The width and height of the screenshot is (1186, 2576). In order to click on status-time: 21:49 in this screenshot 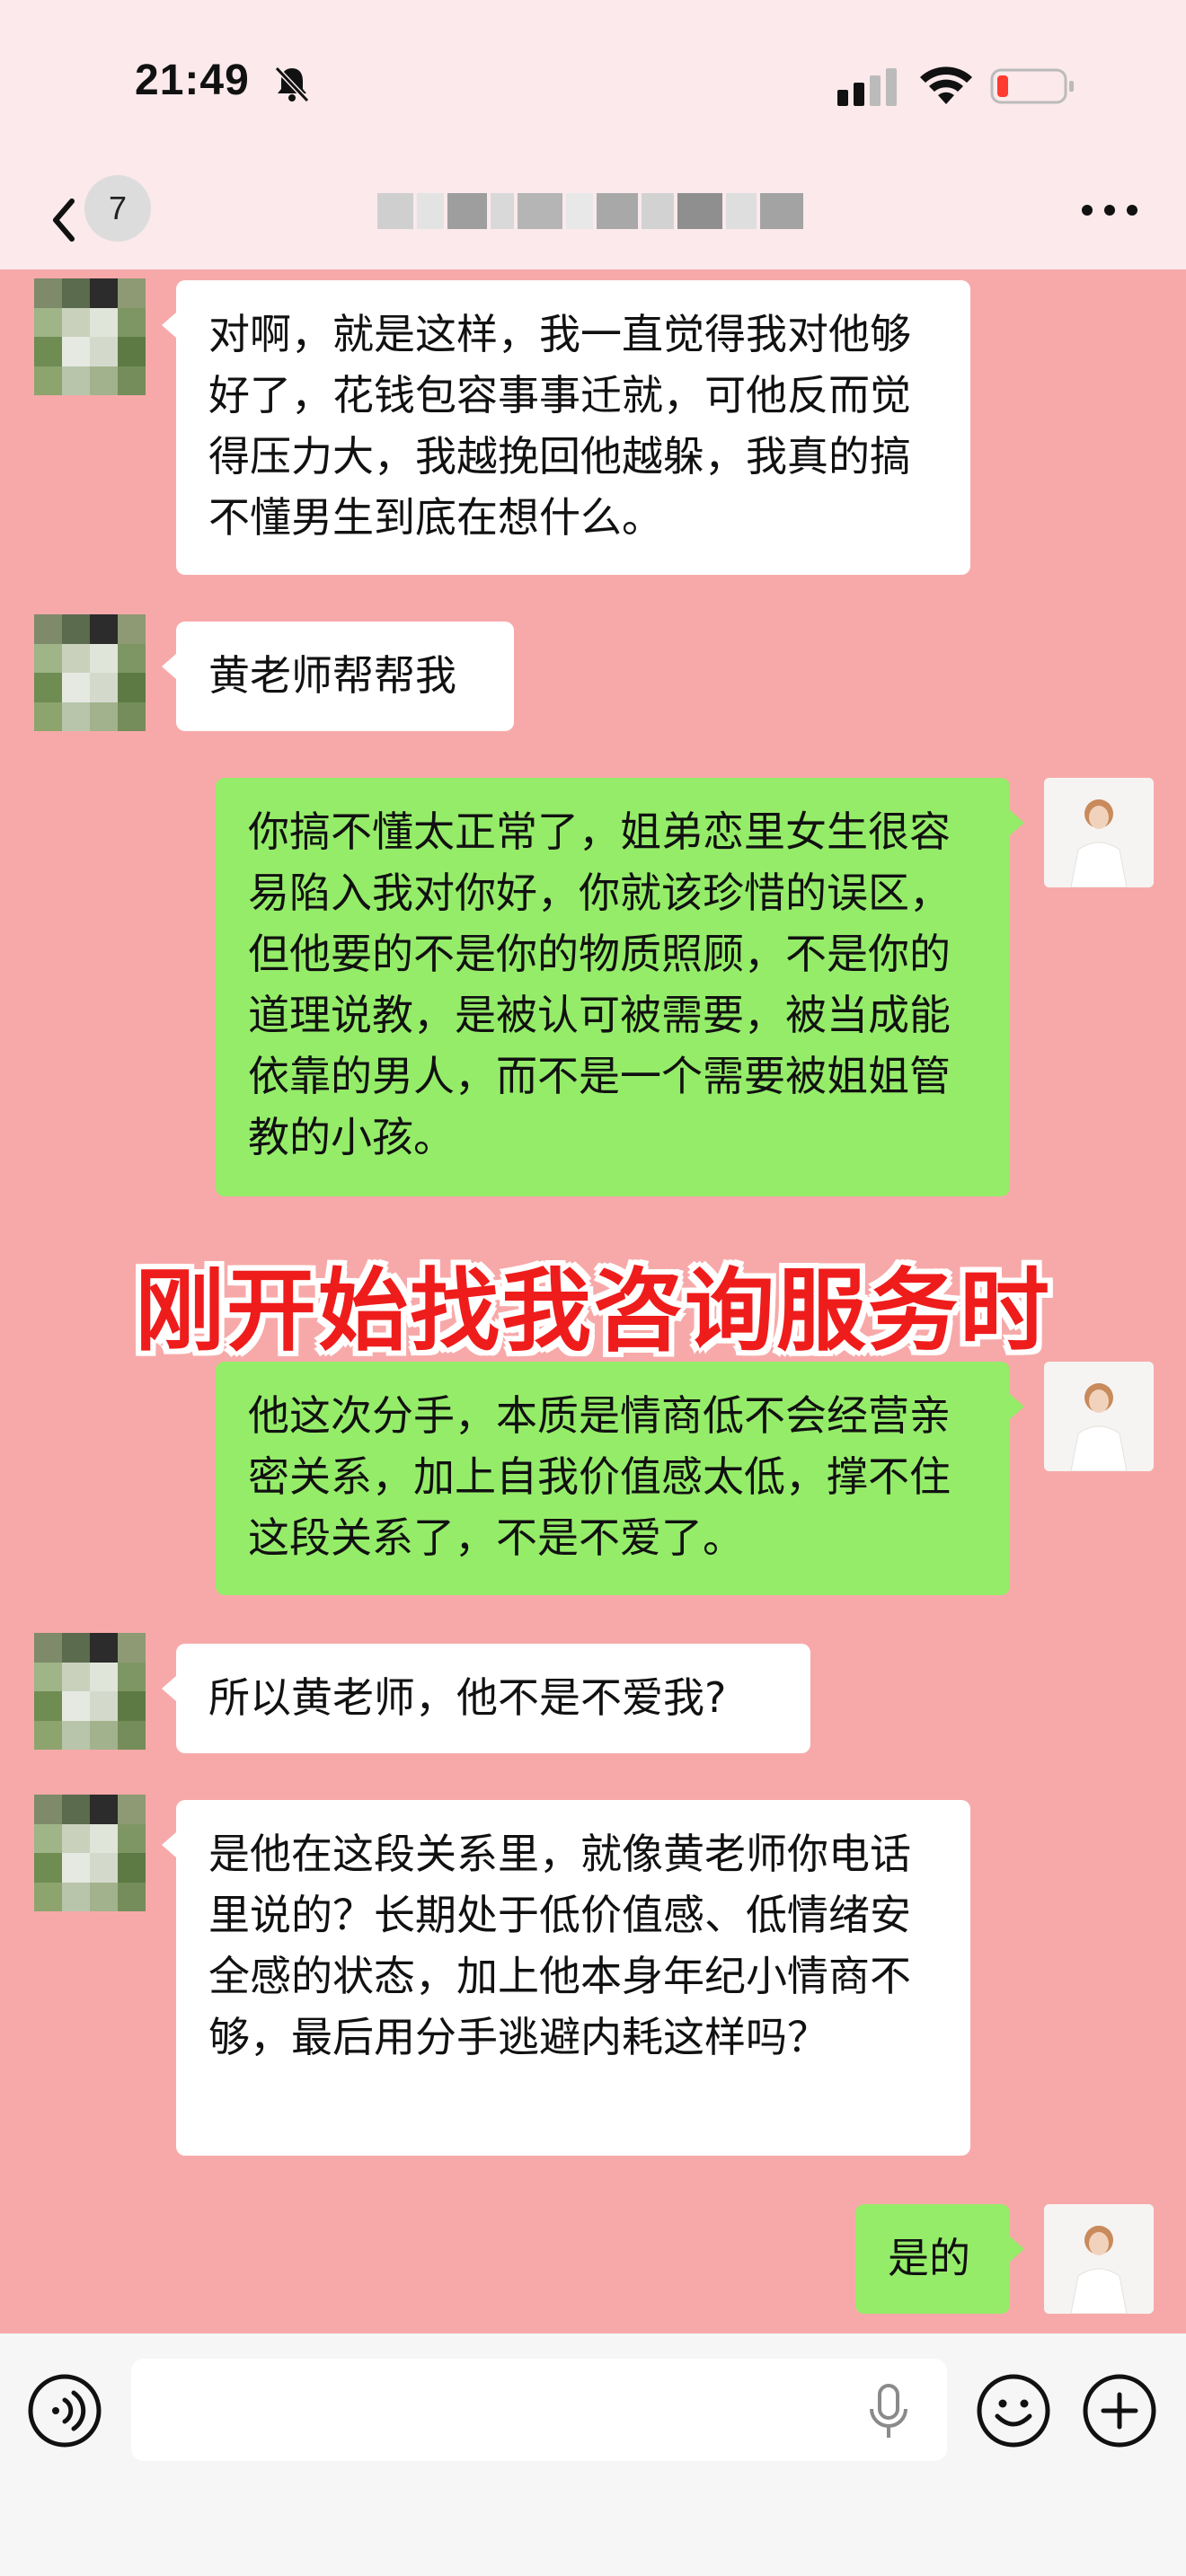, I will do `click(192, 80)`.